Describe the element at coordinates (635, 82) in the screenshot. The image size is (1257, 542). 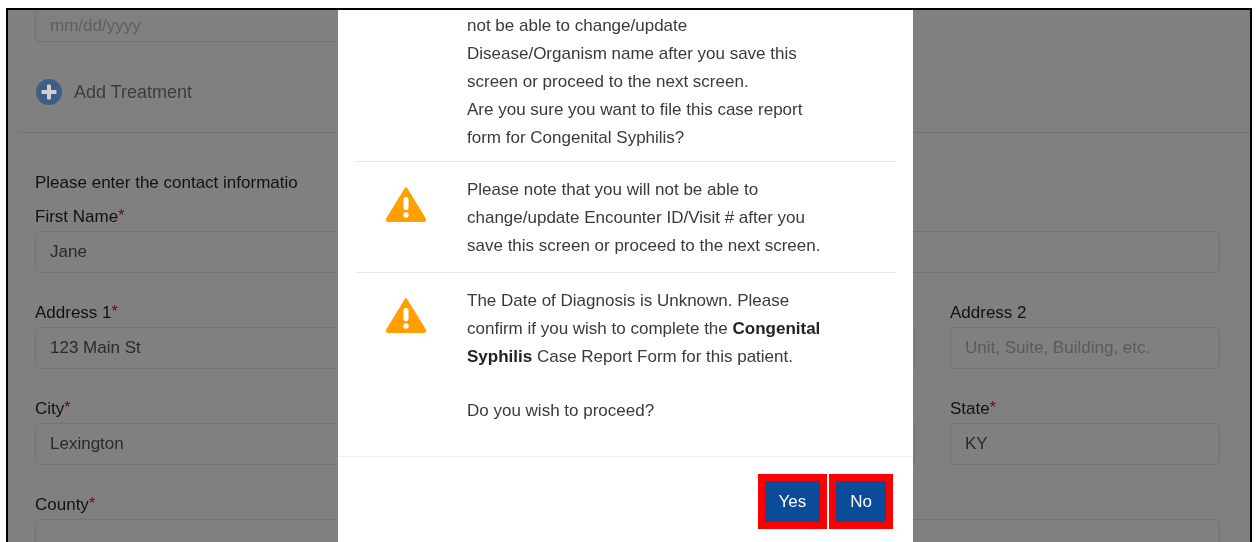
I see `dialog-message: not be able to change/update Disease/Organism name after you save this screen or proceed to the next screen. Are you sure you want to file this case report form for Congenital Syphilis?` at that location.